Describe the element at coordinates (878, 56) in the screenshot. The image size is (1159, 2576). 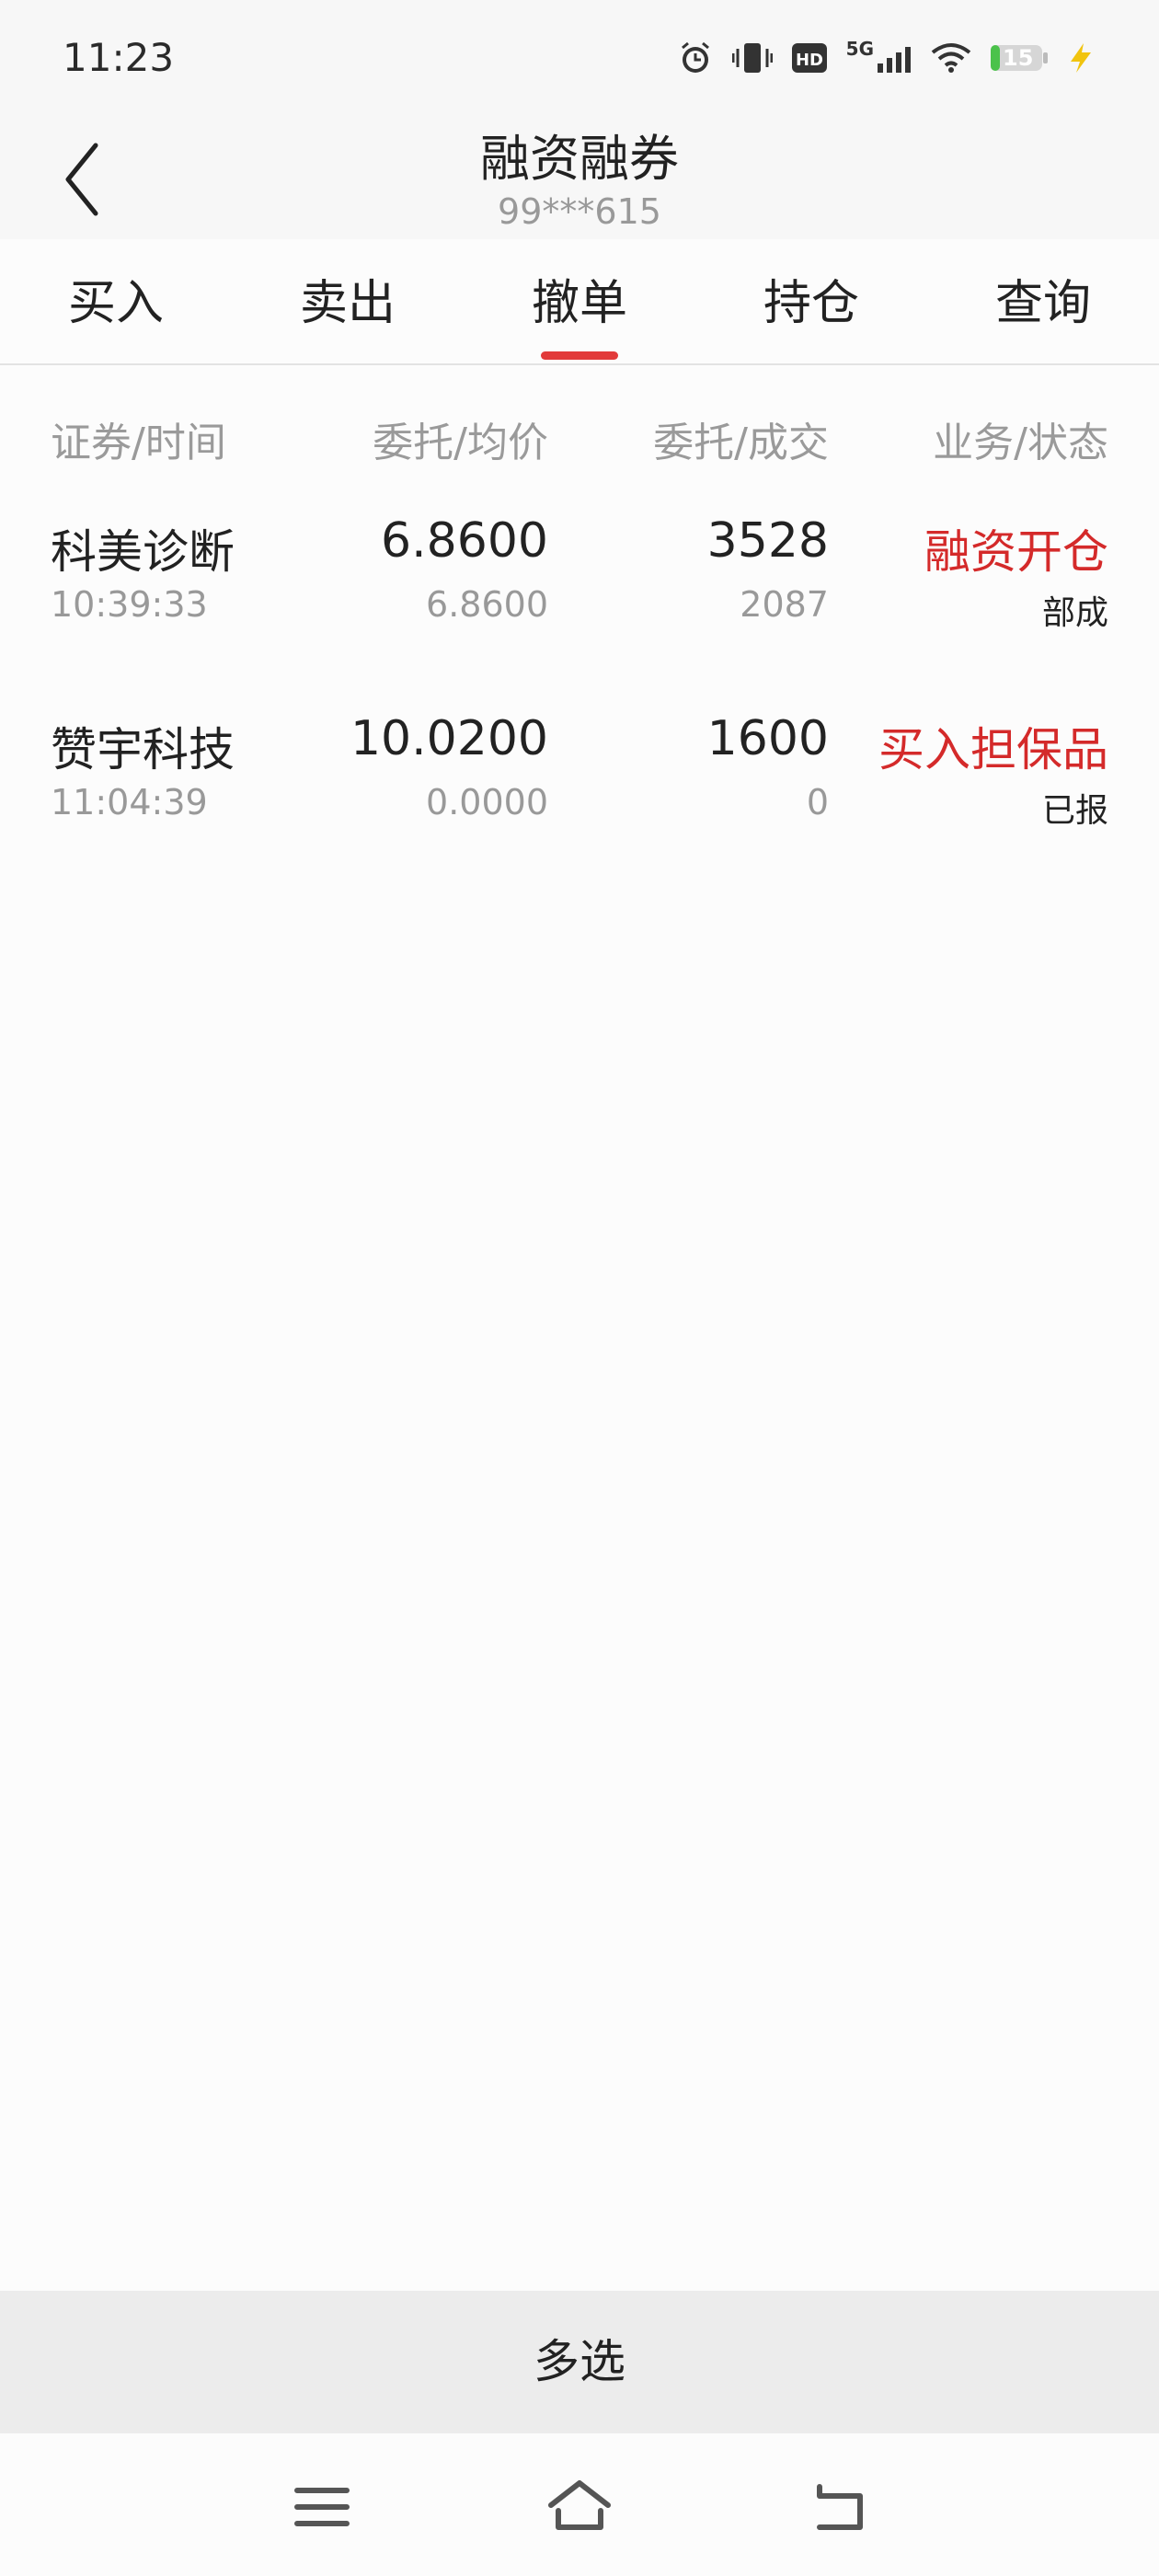
I see `signal-5g-icon: 5G` at that location.